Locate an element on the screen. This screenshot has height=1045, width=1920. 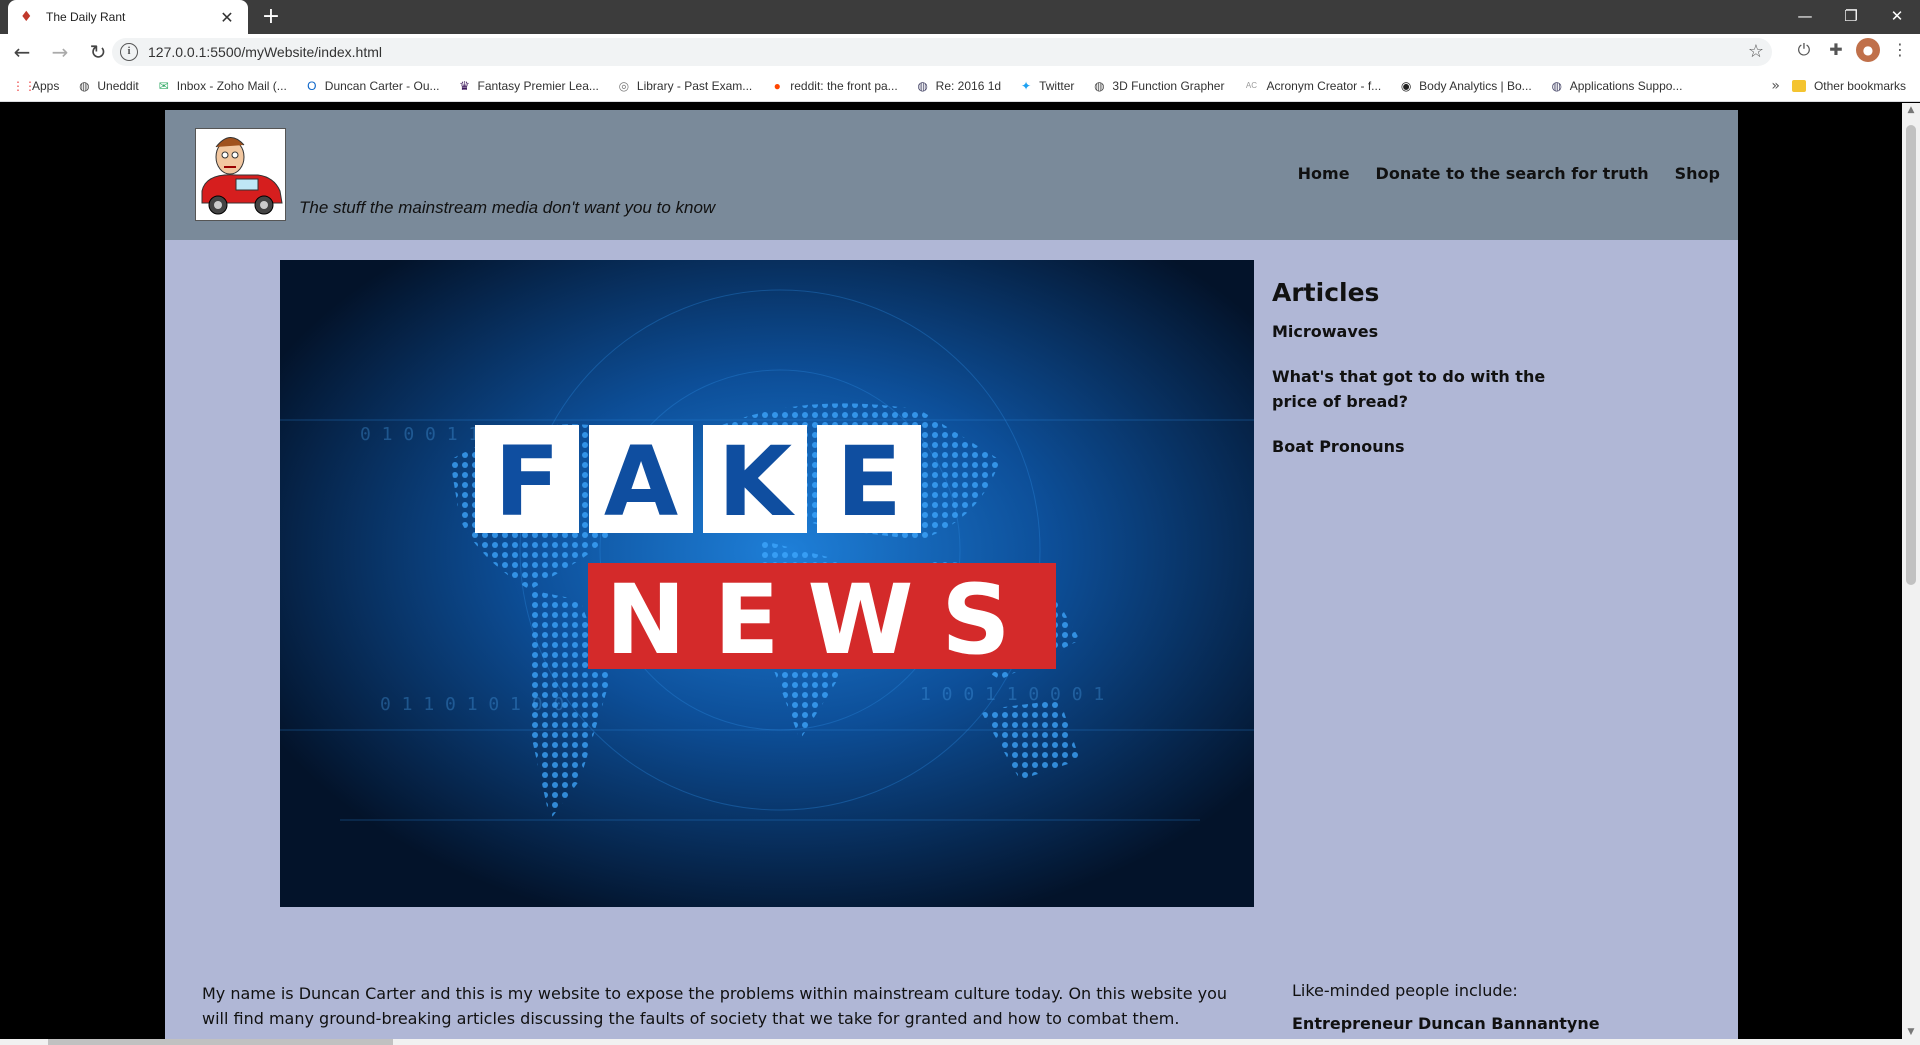
articles-heading: Articles is located at coordinates (1326, 292).